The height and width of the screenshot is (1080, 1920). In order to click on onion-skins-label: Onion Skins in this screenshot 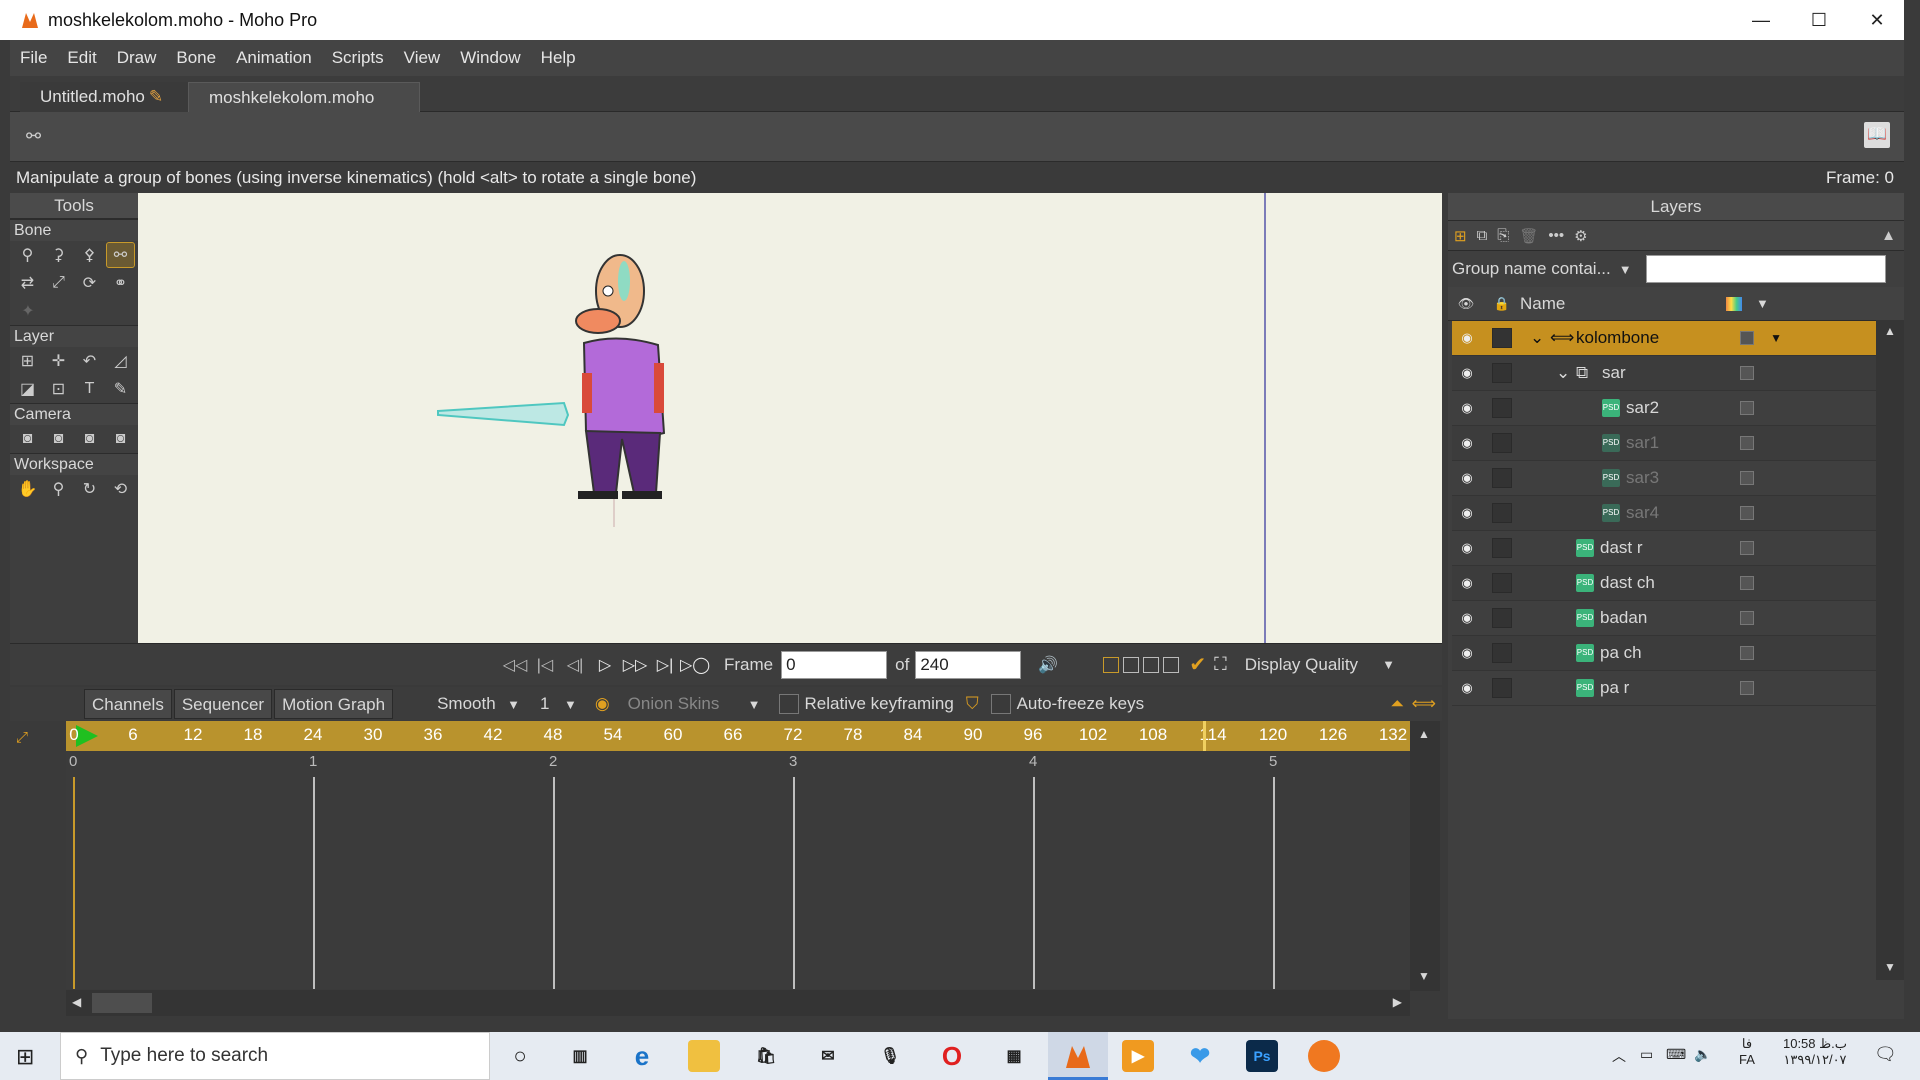, I will do `click(688, 704)`.